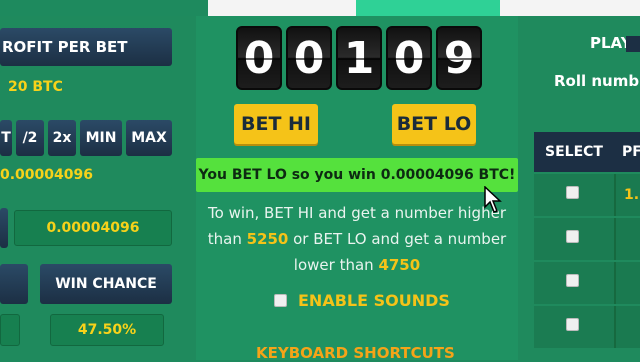 The height and width of the screenshot is (362, 640). I want to click on bet-hi-button: BET HI, so click(276, 124).